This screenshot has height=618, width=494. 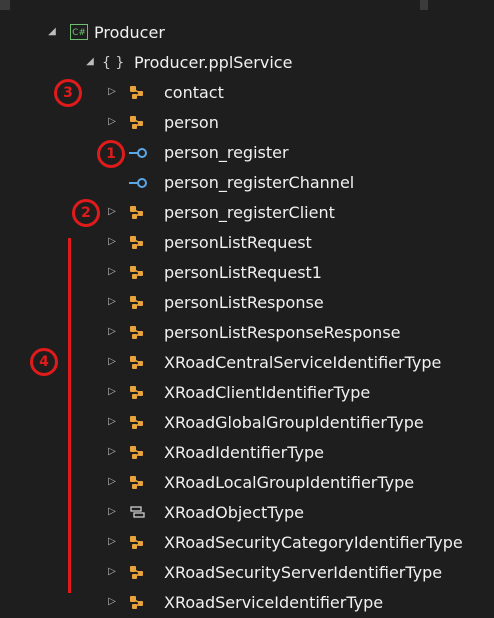 What do you see at coordinates (44, 362) in the screenshot?
I see `annotation-marker-4: 4` at bounding box center [44, 362].